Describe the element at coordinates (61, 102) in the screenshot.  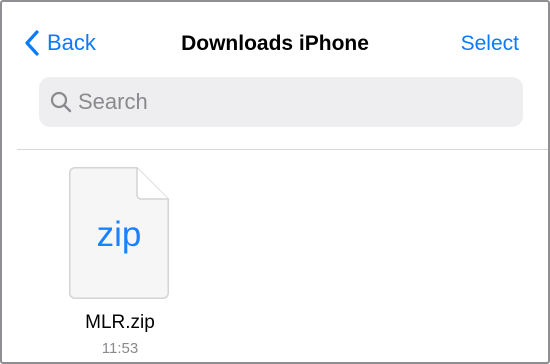
I see `search-icon` at that location.